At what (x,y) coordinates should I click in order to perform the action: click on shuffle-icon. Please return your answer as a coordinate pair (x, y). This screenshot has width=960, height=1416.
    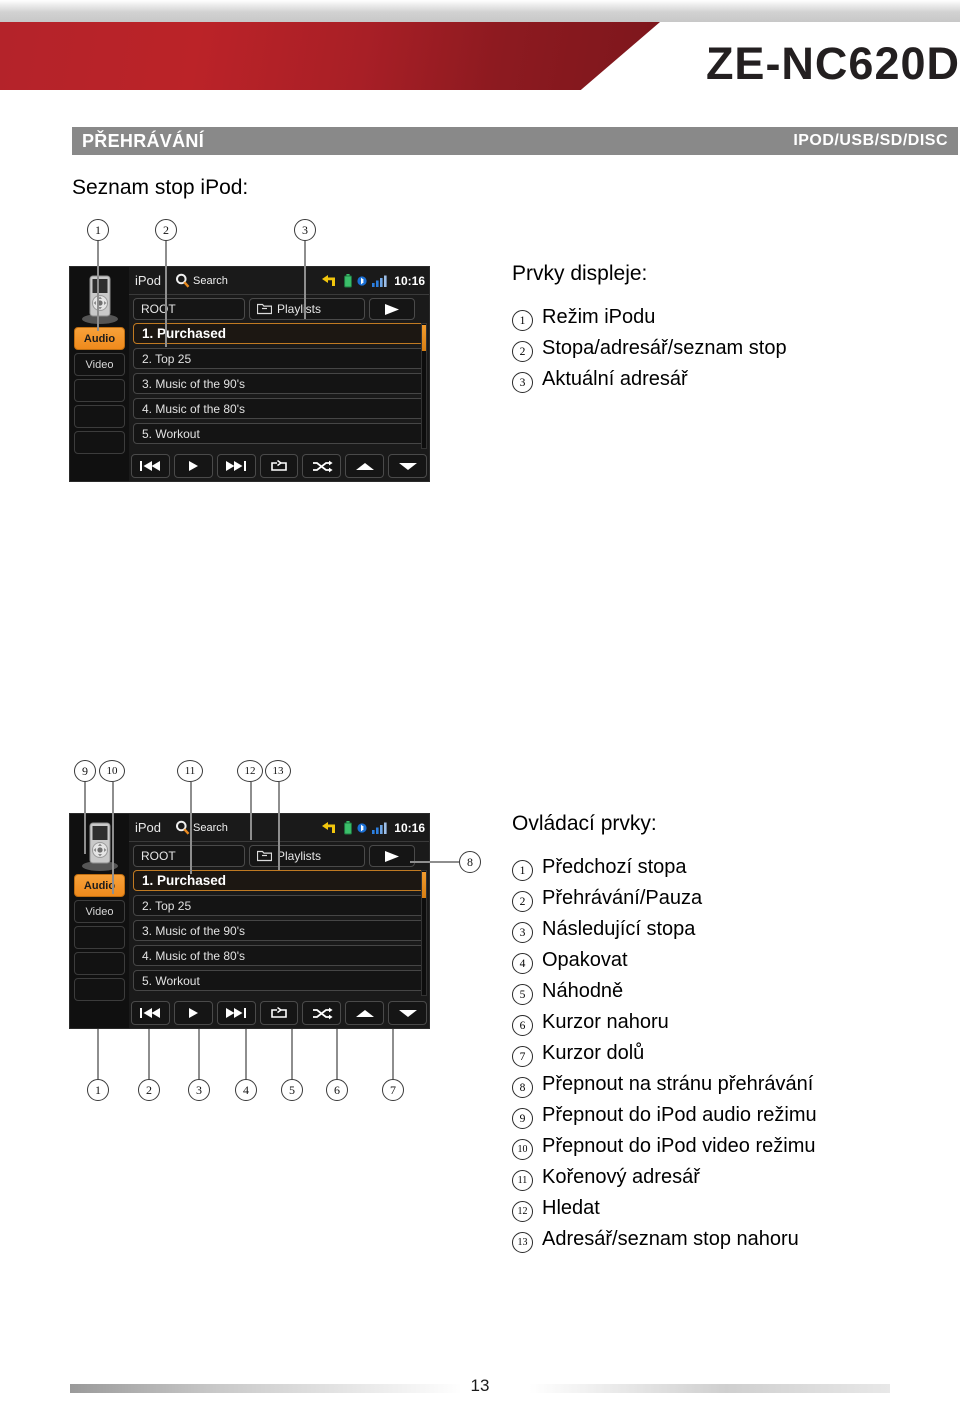
    Looking at the image, I should click on (322, 466).